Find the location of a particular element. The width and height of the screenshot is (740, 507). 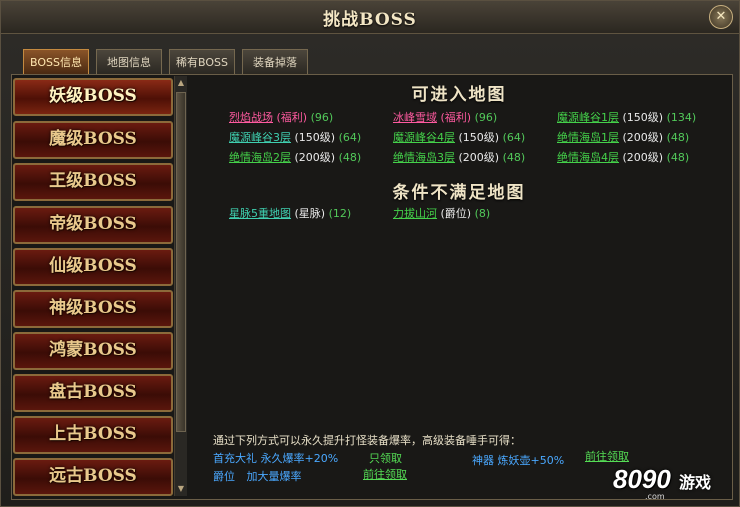

map-entry: 力拔山河 (爵位) (8) is located at coordinates (441, 214).